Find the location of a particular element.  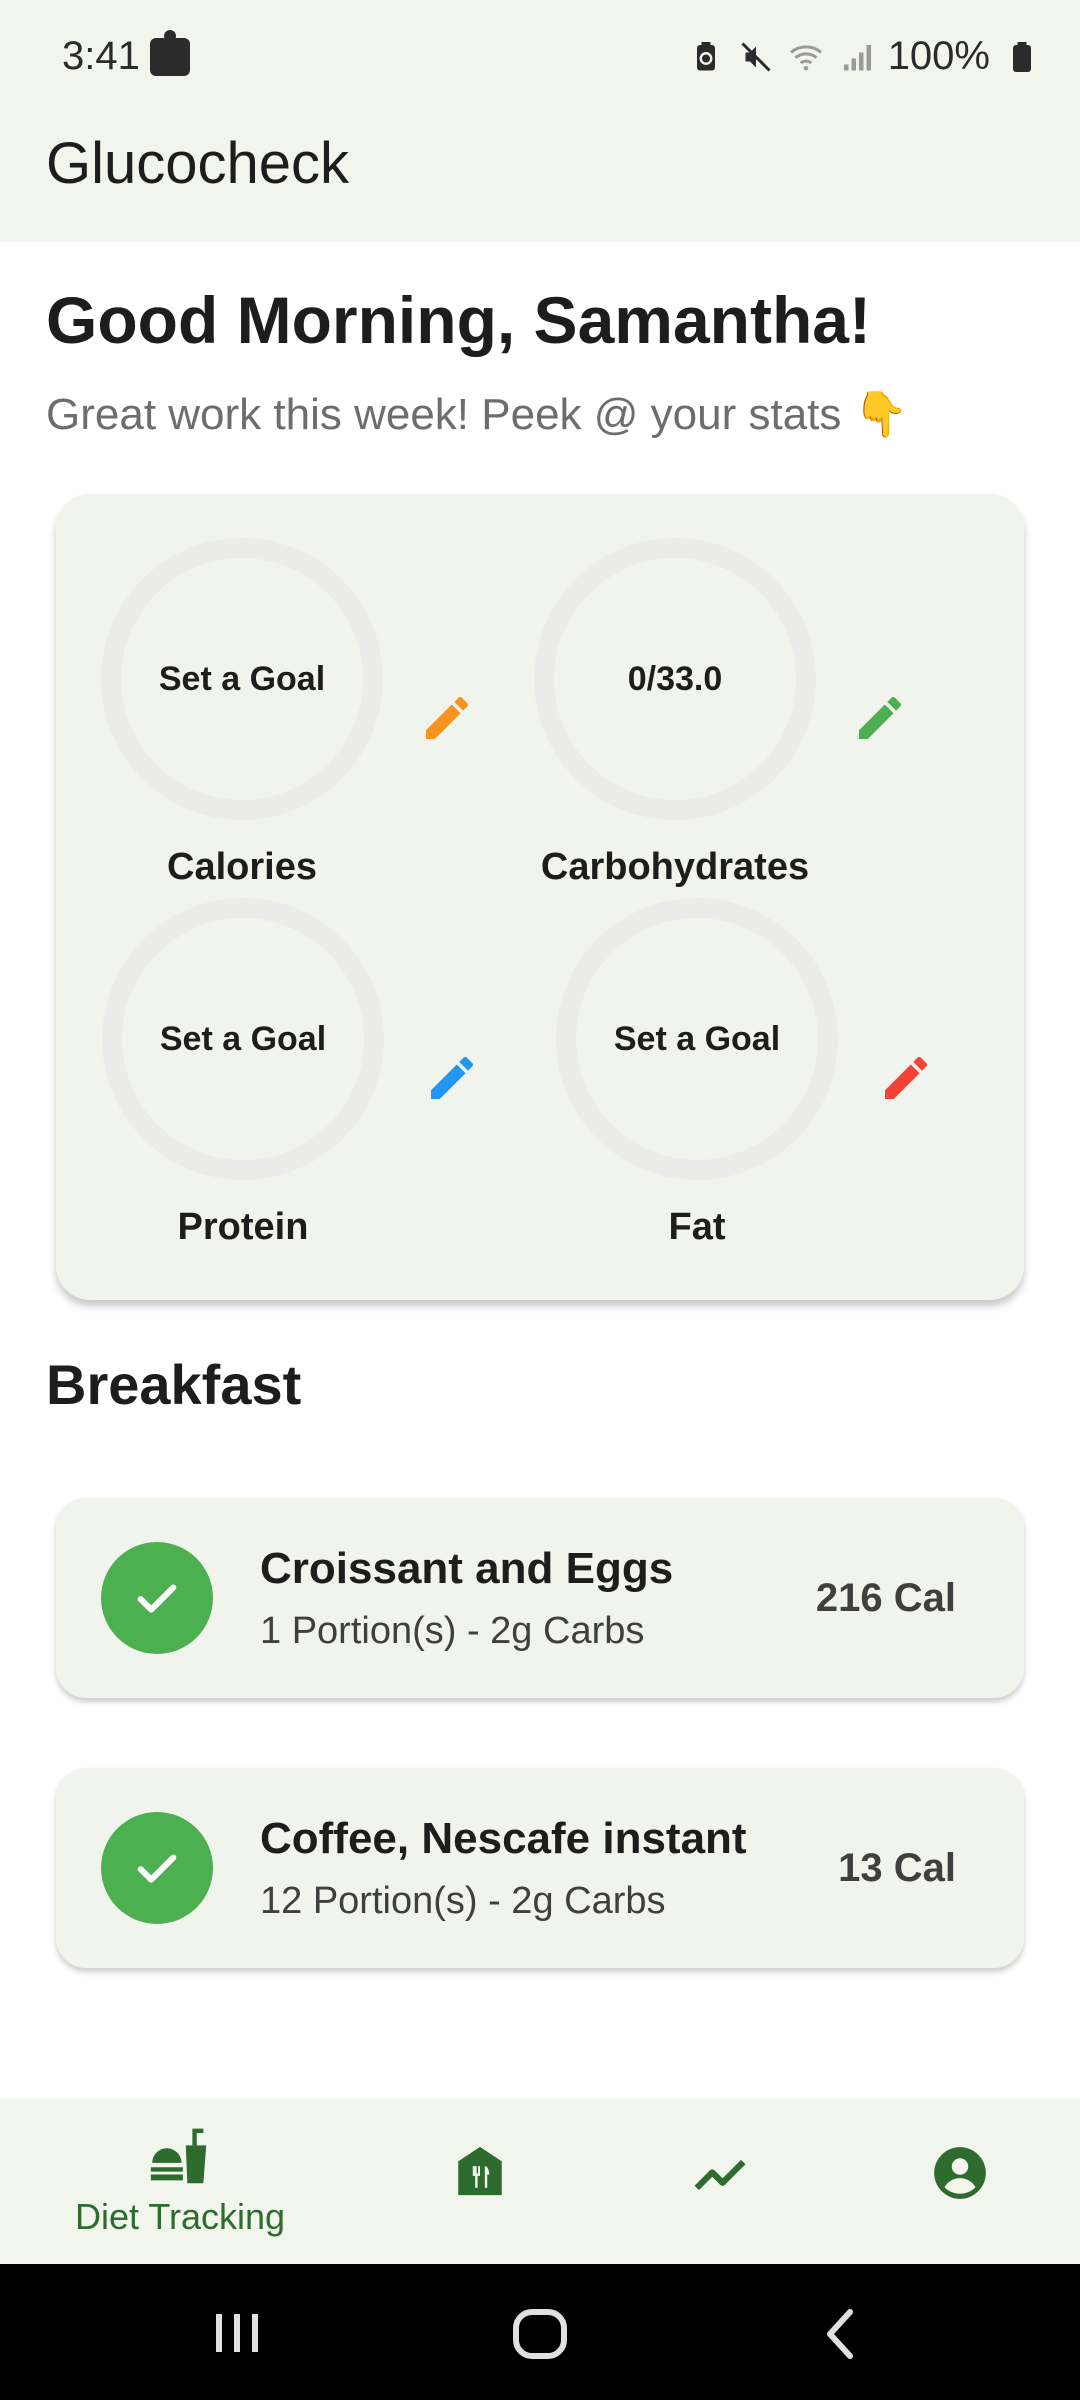

edit-fat-pencil-icon is located at coordinates (906, 1078).